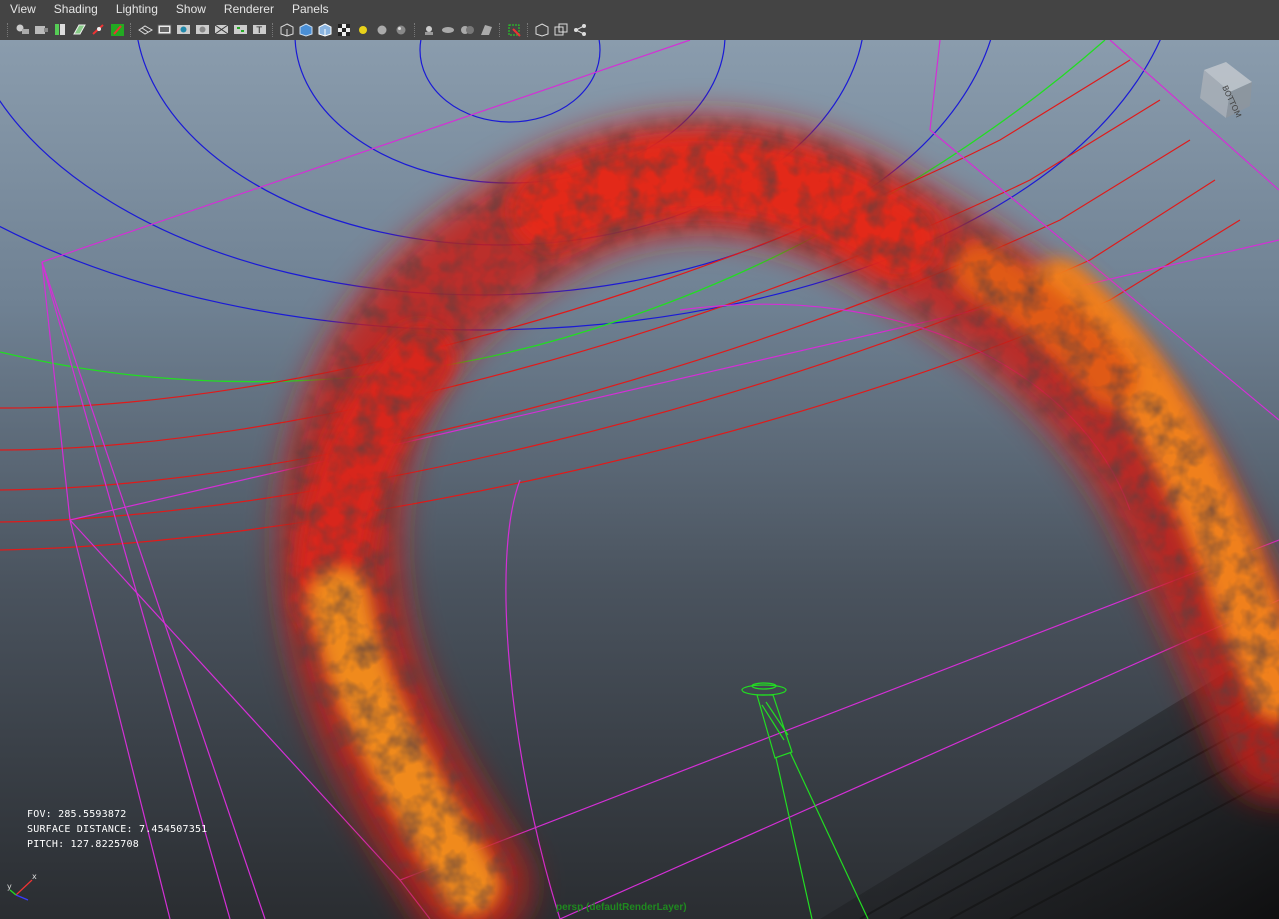 The width and height of the screenshot is (1279, 919). Describe the element at coordinates (22, 29) in the screenshot. I see `select-camera-icon` at that location.